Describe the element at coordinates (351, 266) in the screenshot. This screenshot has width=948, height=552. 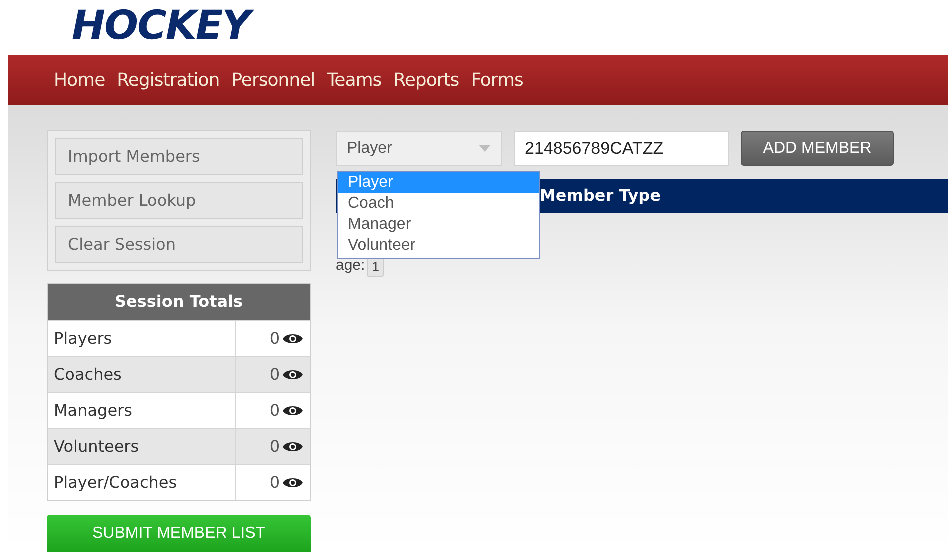
I see `page-label: age:` at that location.